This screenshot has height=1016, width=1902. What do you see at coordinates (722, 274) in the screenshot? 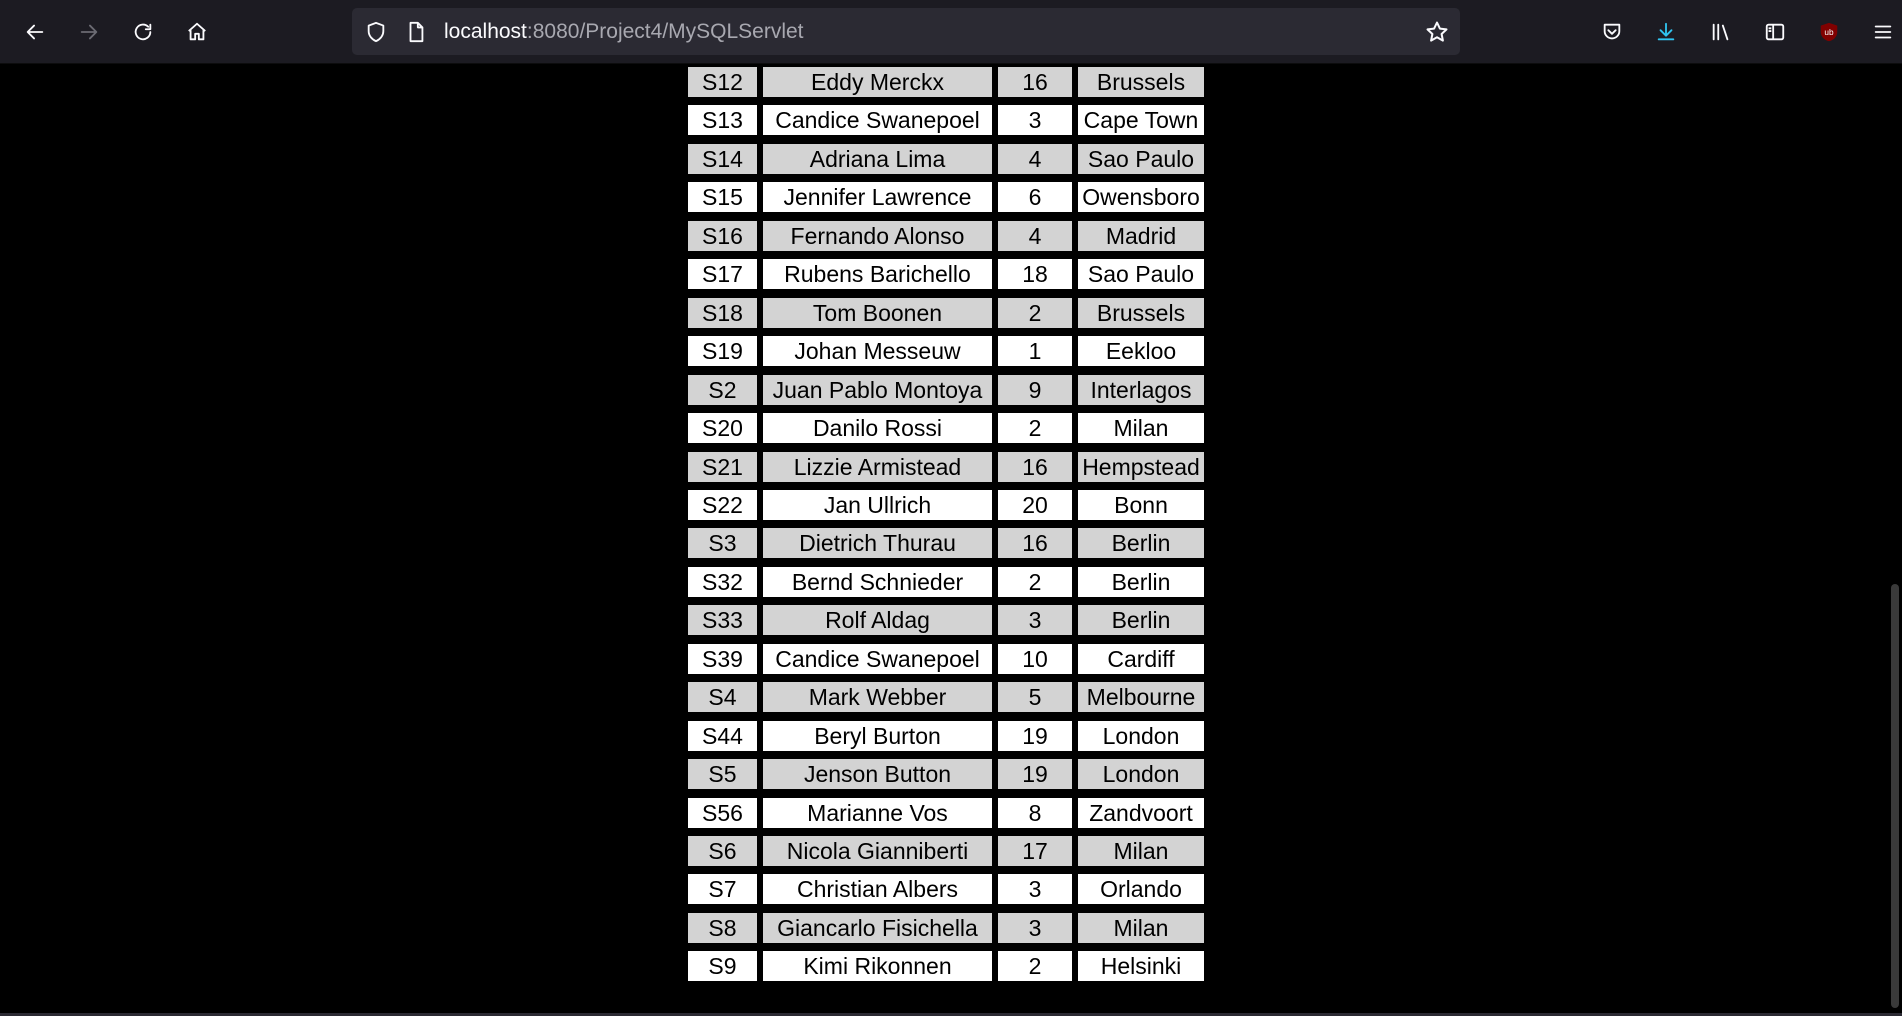
I see `cell-id: S17` at bounding box center [722, 274].